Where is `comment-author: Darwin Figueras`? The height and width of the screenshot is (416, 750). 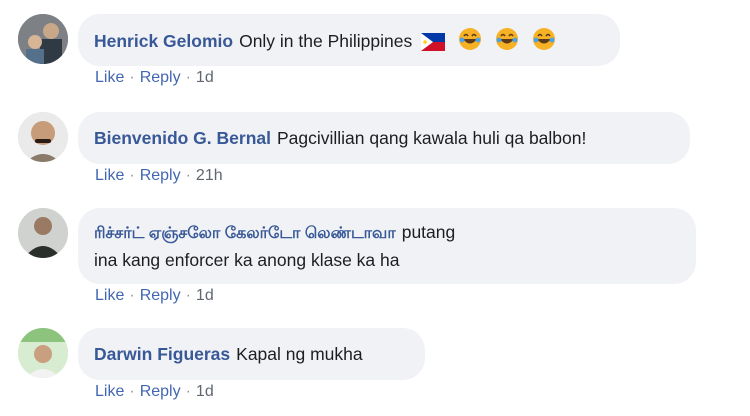
comment-author: Darwin Figueras is located at coordinates (162, 354).